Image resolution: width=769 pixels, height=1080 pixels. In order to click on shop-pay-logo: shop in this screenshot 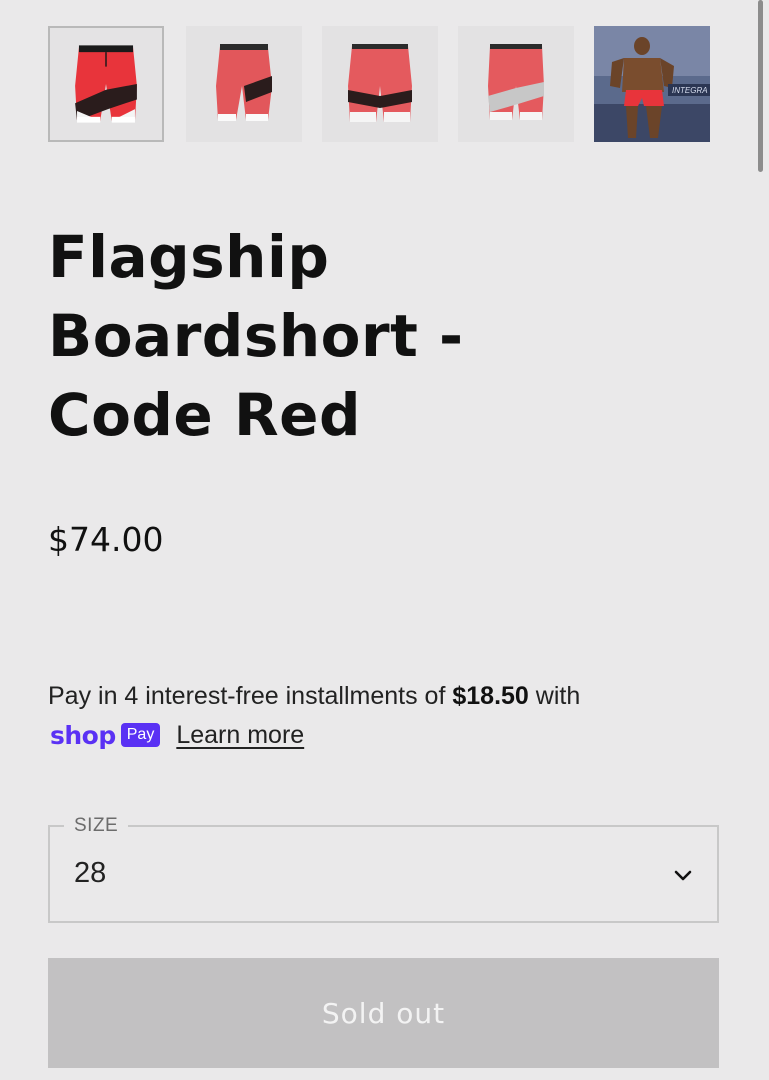, I will do `click(83, 735)`.